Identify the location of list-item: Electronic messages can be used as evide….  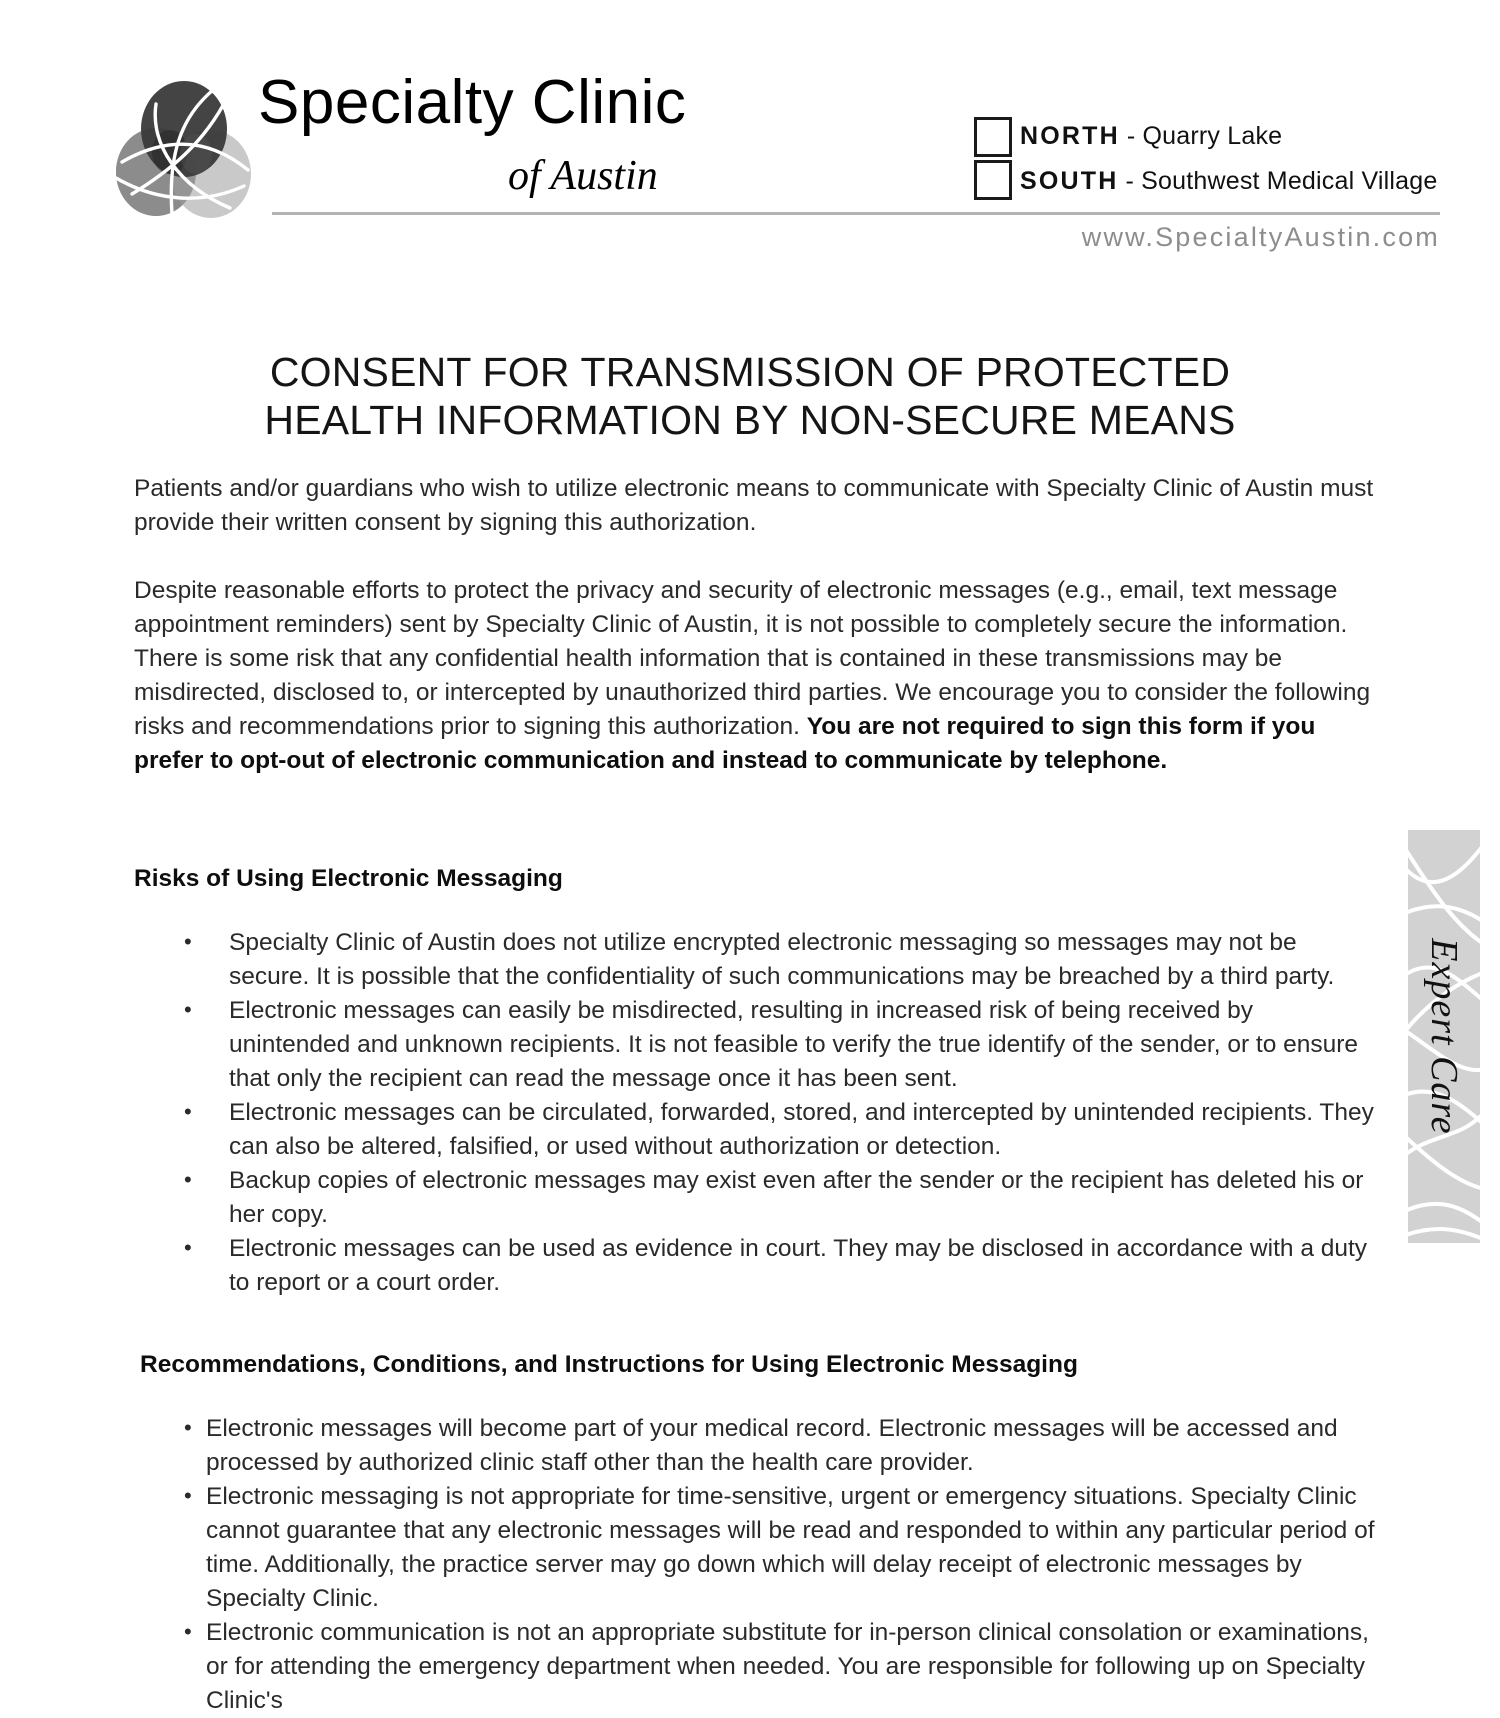
(781, 1265).